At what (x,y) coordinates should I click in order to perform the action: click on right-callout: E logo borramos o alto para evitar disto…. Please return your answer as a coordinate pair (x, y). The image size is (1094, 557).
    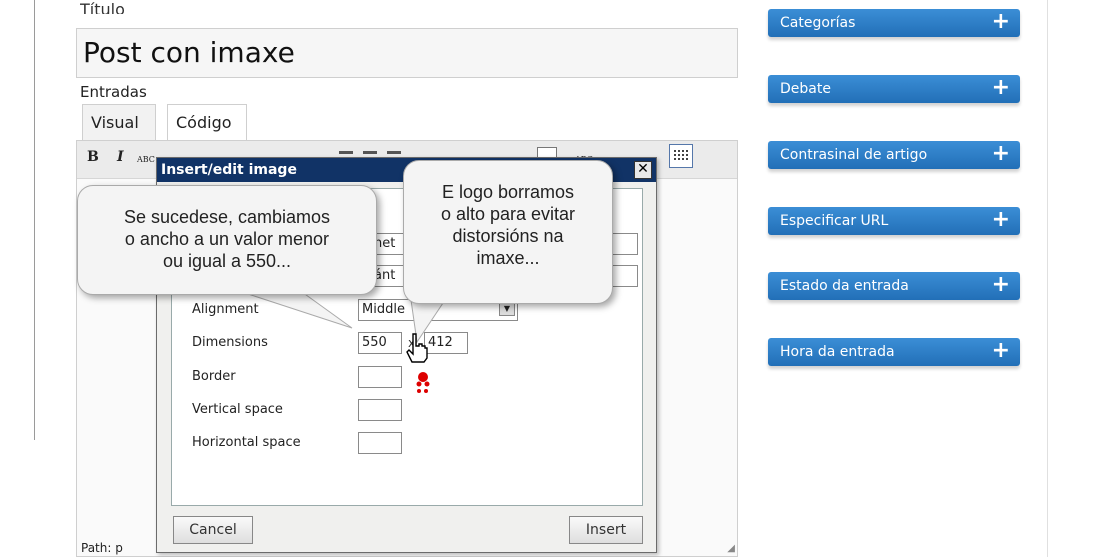
    Looking at the image, I should click on (508, 232).